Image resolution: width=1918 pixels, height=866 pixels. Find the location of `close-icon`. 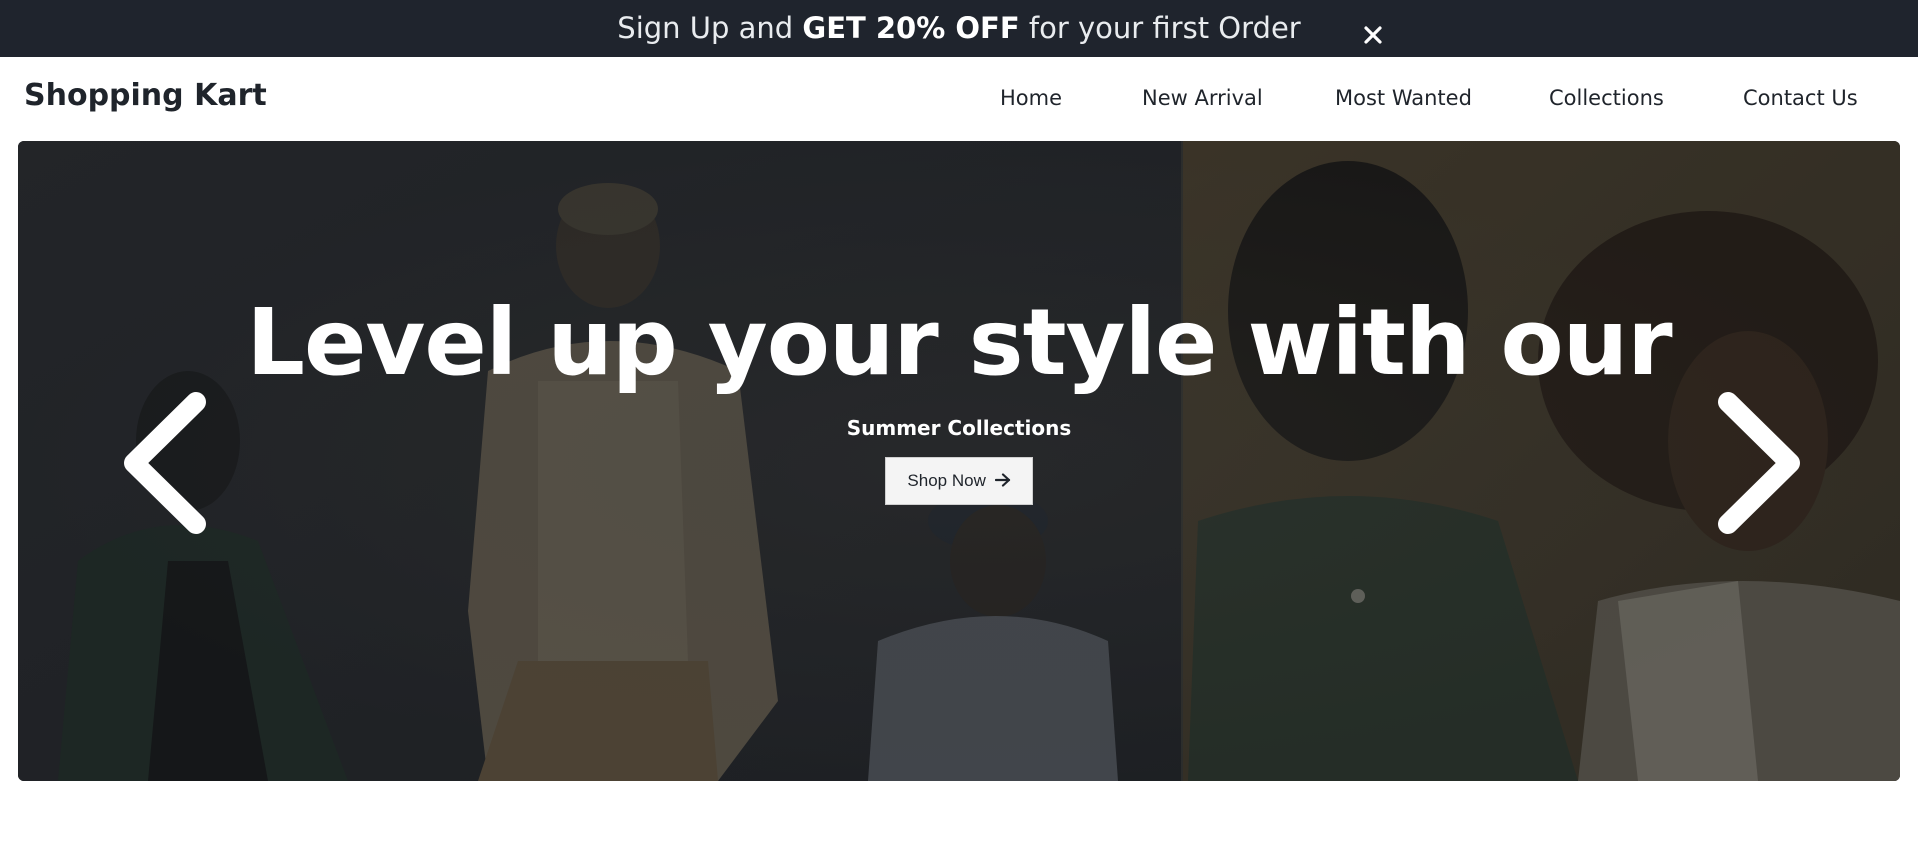

close-icon is located at coordinates (1373, 28).